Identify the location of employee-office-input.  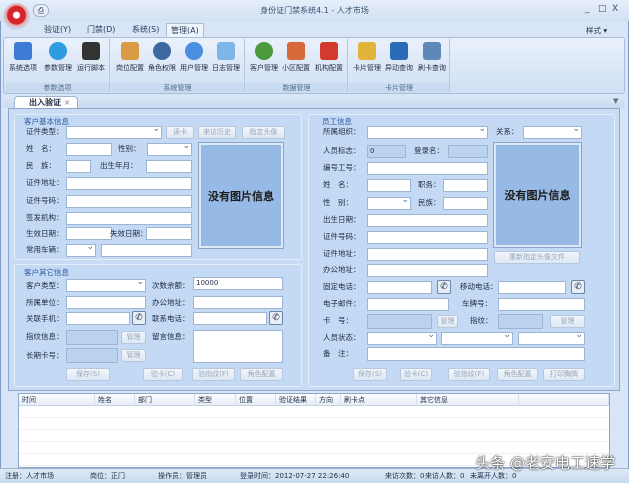
(427, 270).